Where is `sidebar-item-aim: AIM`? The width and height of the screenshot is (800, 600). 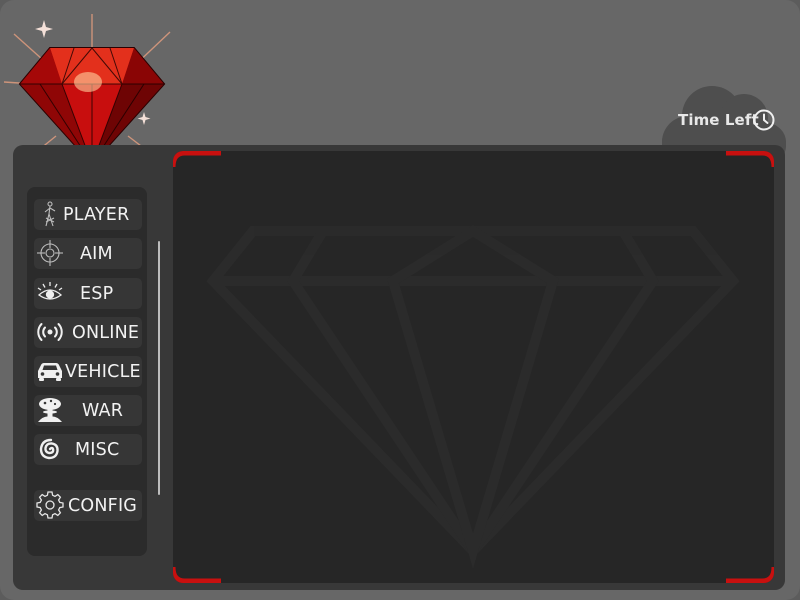 sidebar-item-aim: AIM is located at coordinates (88, 253).